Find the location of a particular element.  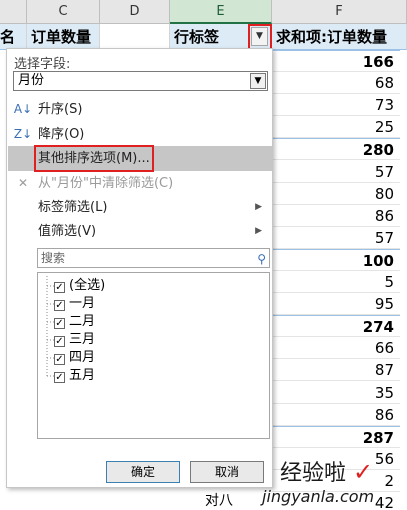

label-filter-label: 标签筛选(L) is located at coordinates (73, 207).